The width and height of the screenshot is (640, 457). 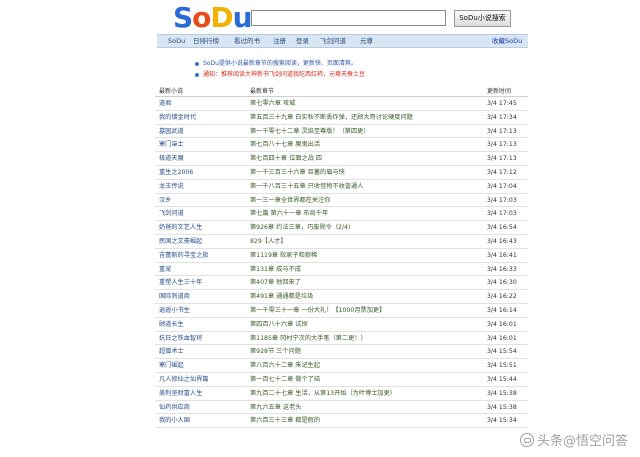 What do you see at coordinates (201, 17) in the screenshot?
I see `logo-letter-o: o` at bounding box center [201, 17].